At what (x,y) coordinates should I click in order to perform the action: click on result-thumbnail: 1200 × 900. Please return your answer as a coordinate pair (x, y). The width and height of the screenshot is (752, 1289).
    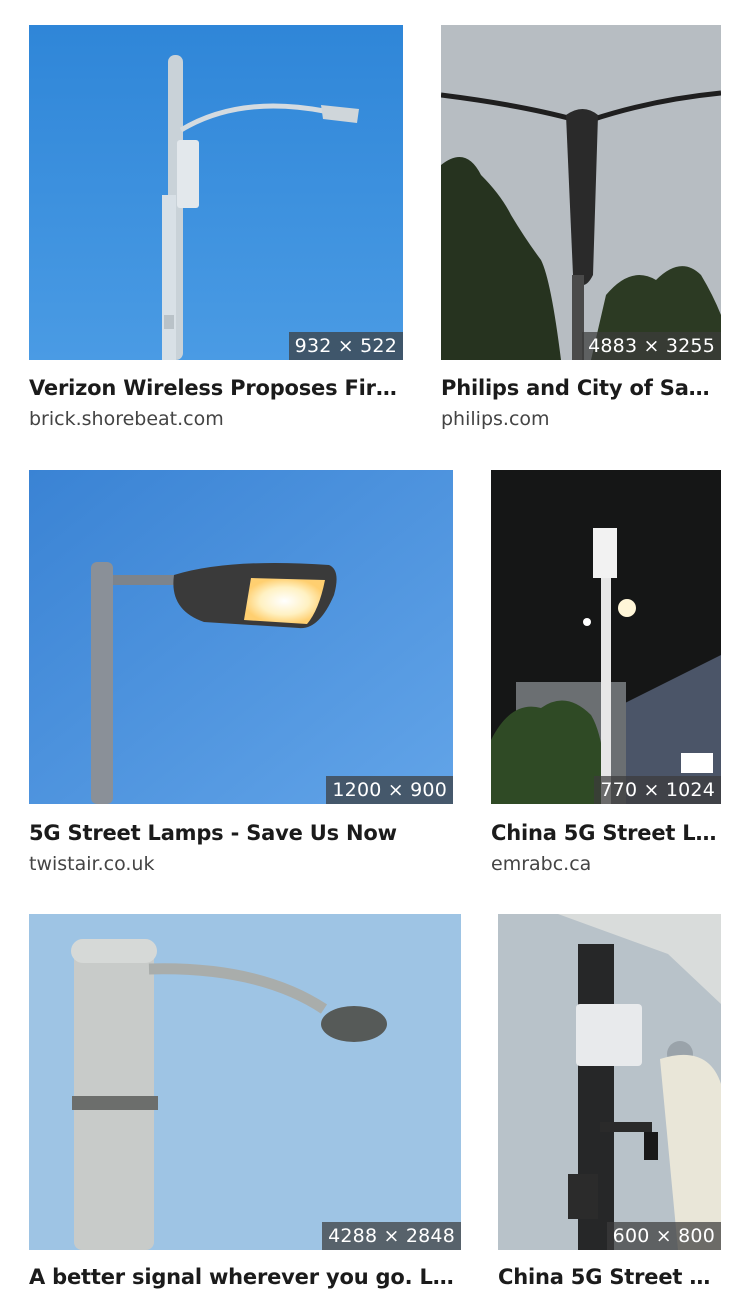
    Looking at the image, I should click on (241, 637).